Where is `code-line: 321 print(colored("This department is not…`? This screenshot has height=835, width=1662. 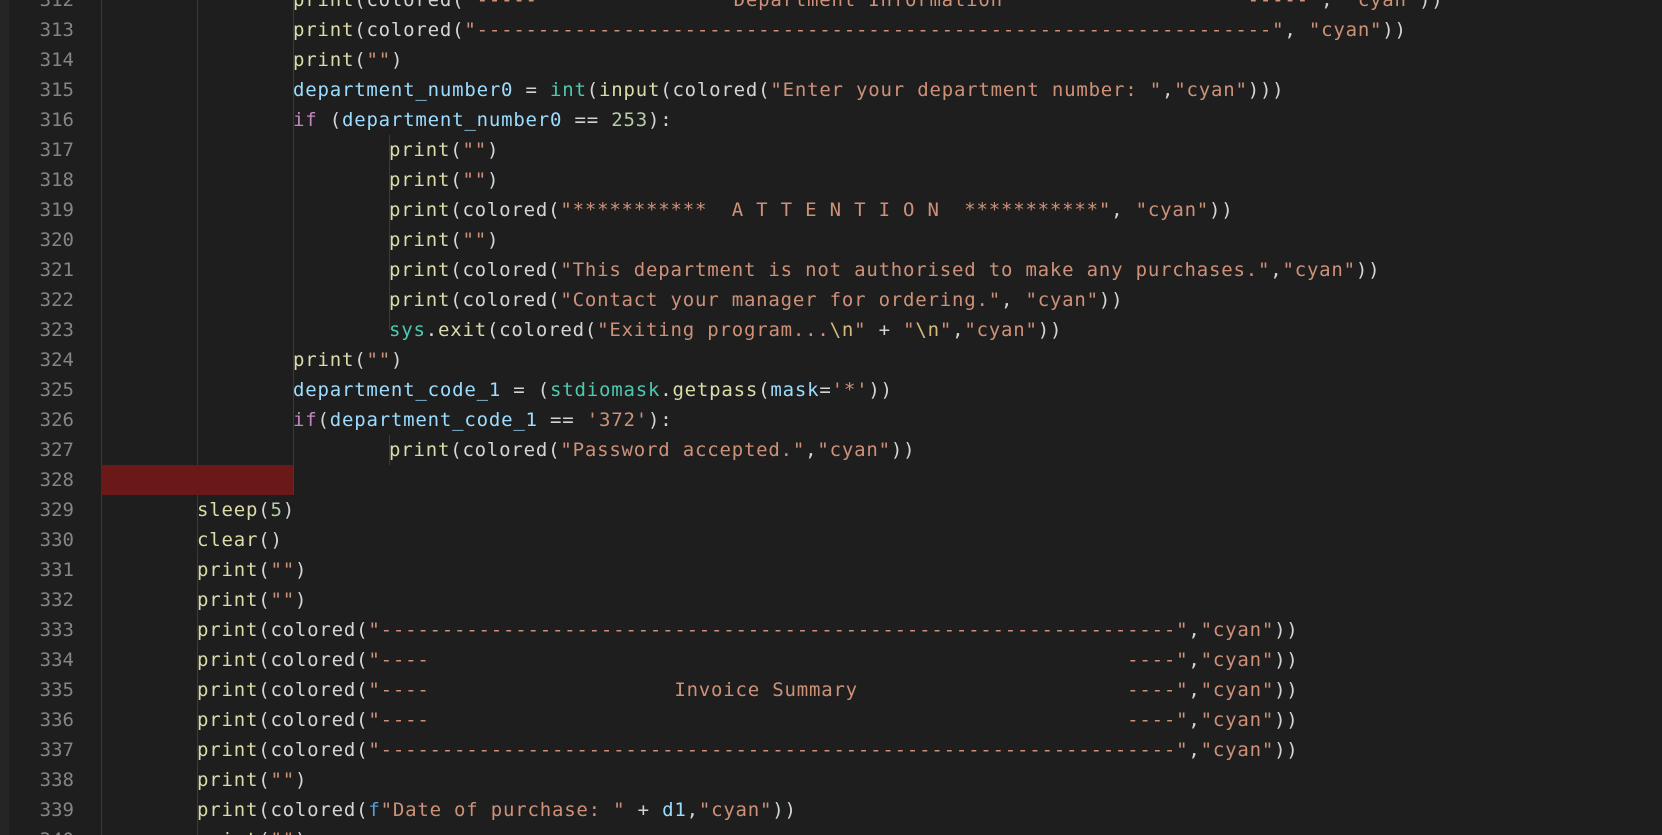
code-line: 321 print(colored("This department is not… is located at coordinates (831, 270).